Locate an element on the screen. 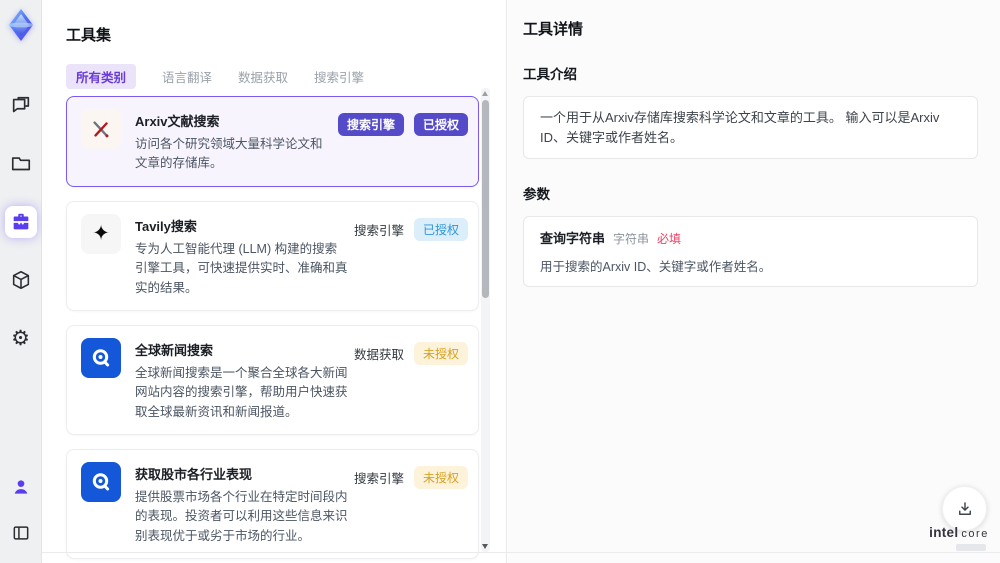  sidebar-item-chat is located at coordinates (21, 106).